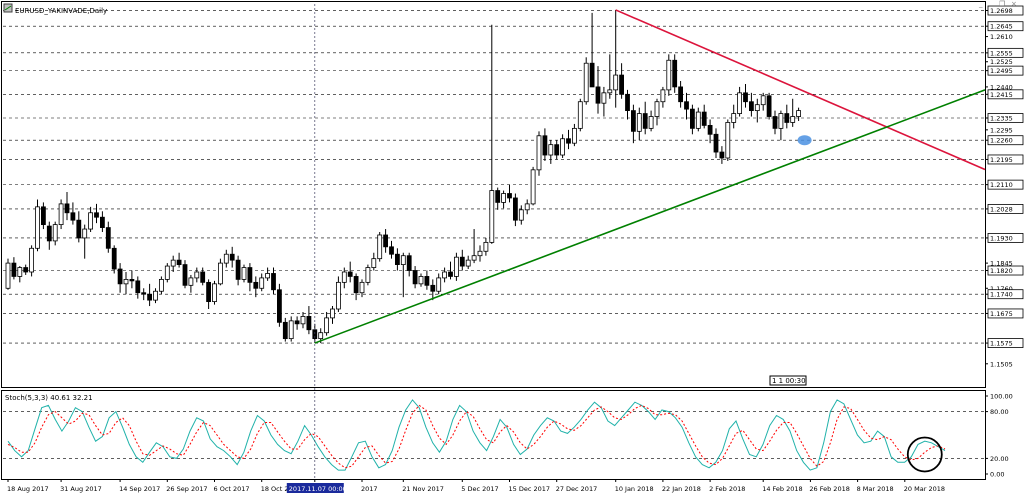 This screenshot has width=1024, height=503. Describe the element at coordinates (1001, 271) in the screenshot. I see `price-tick-label: 1.1820` at that location.